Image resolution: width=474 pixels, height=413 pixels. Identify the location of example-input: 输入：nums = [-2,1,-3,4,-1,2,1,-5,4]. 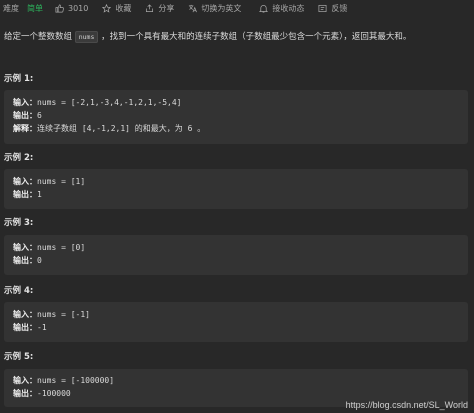
(97, 102).